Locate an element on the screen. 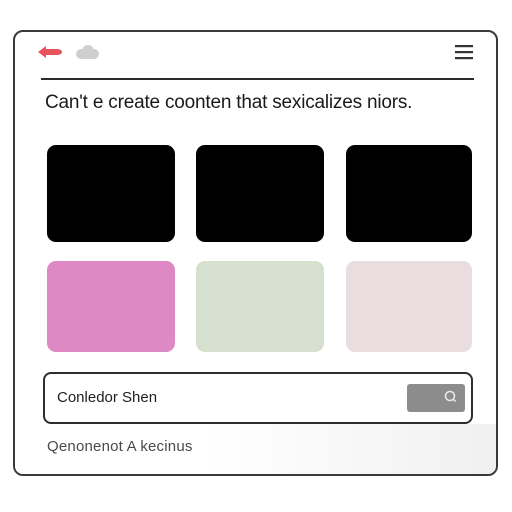 Image resolution: width=512 pixels, height=512 pixels. forward-button is located at coordinates (86, 54).